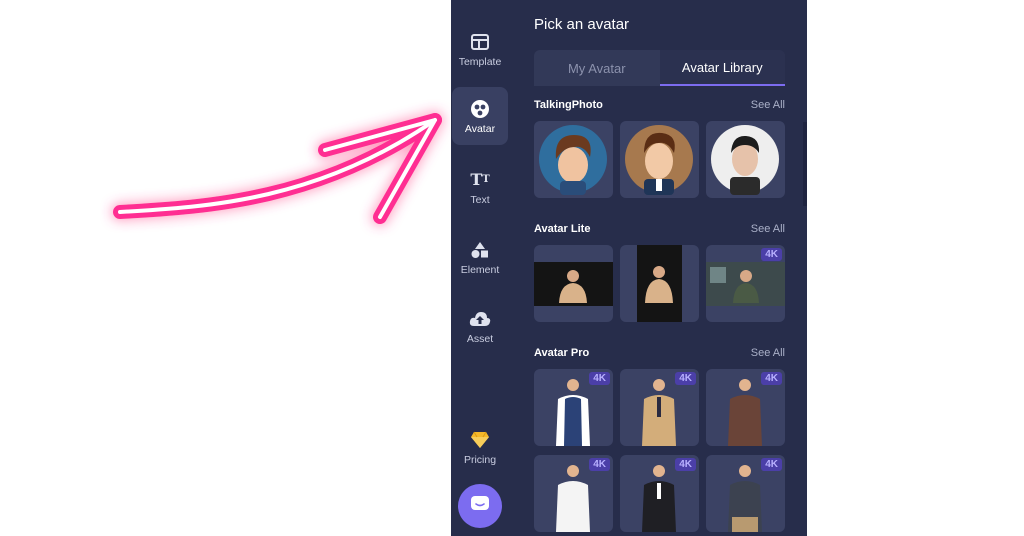 The image size is (1024, 536). I want to click on rail-item-avatar: Avatar, so click(480, 116).